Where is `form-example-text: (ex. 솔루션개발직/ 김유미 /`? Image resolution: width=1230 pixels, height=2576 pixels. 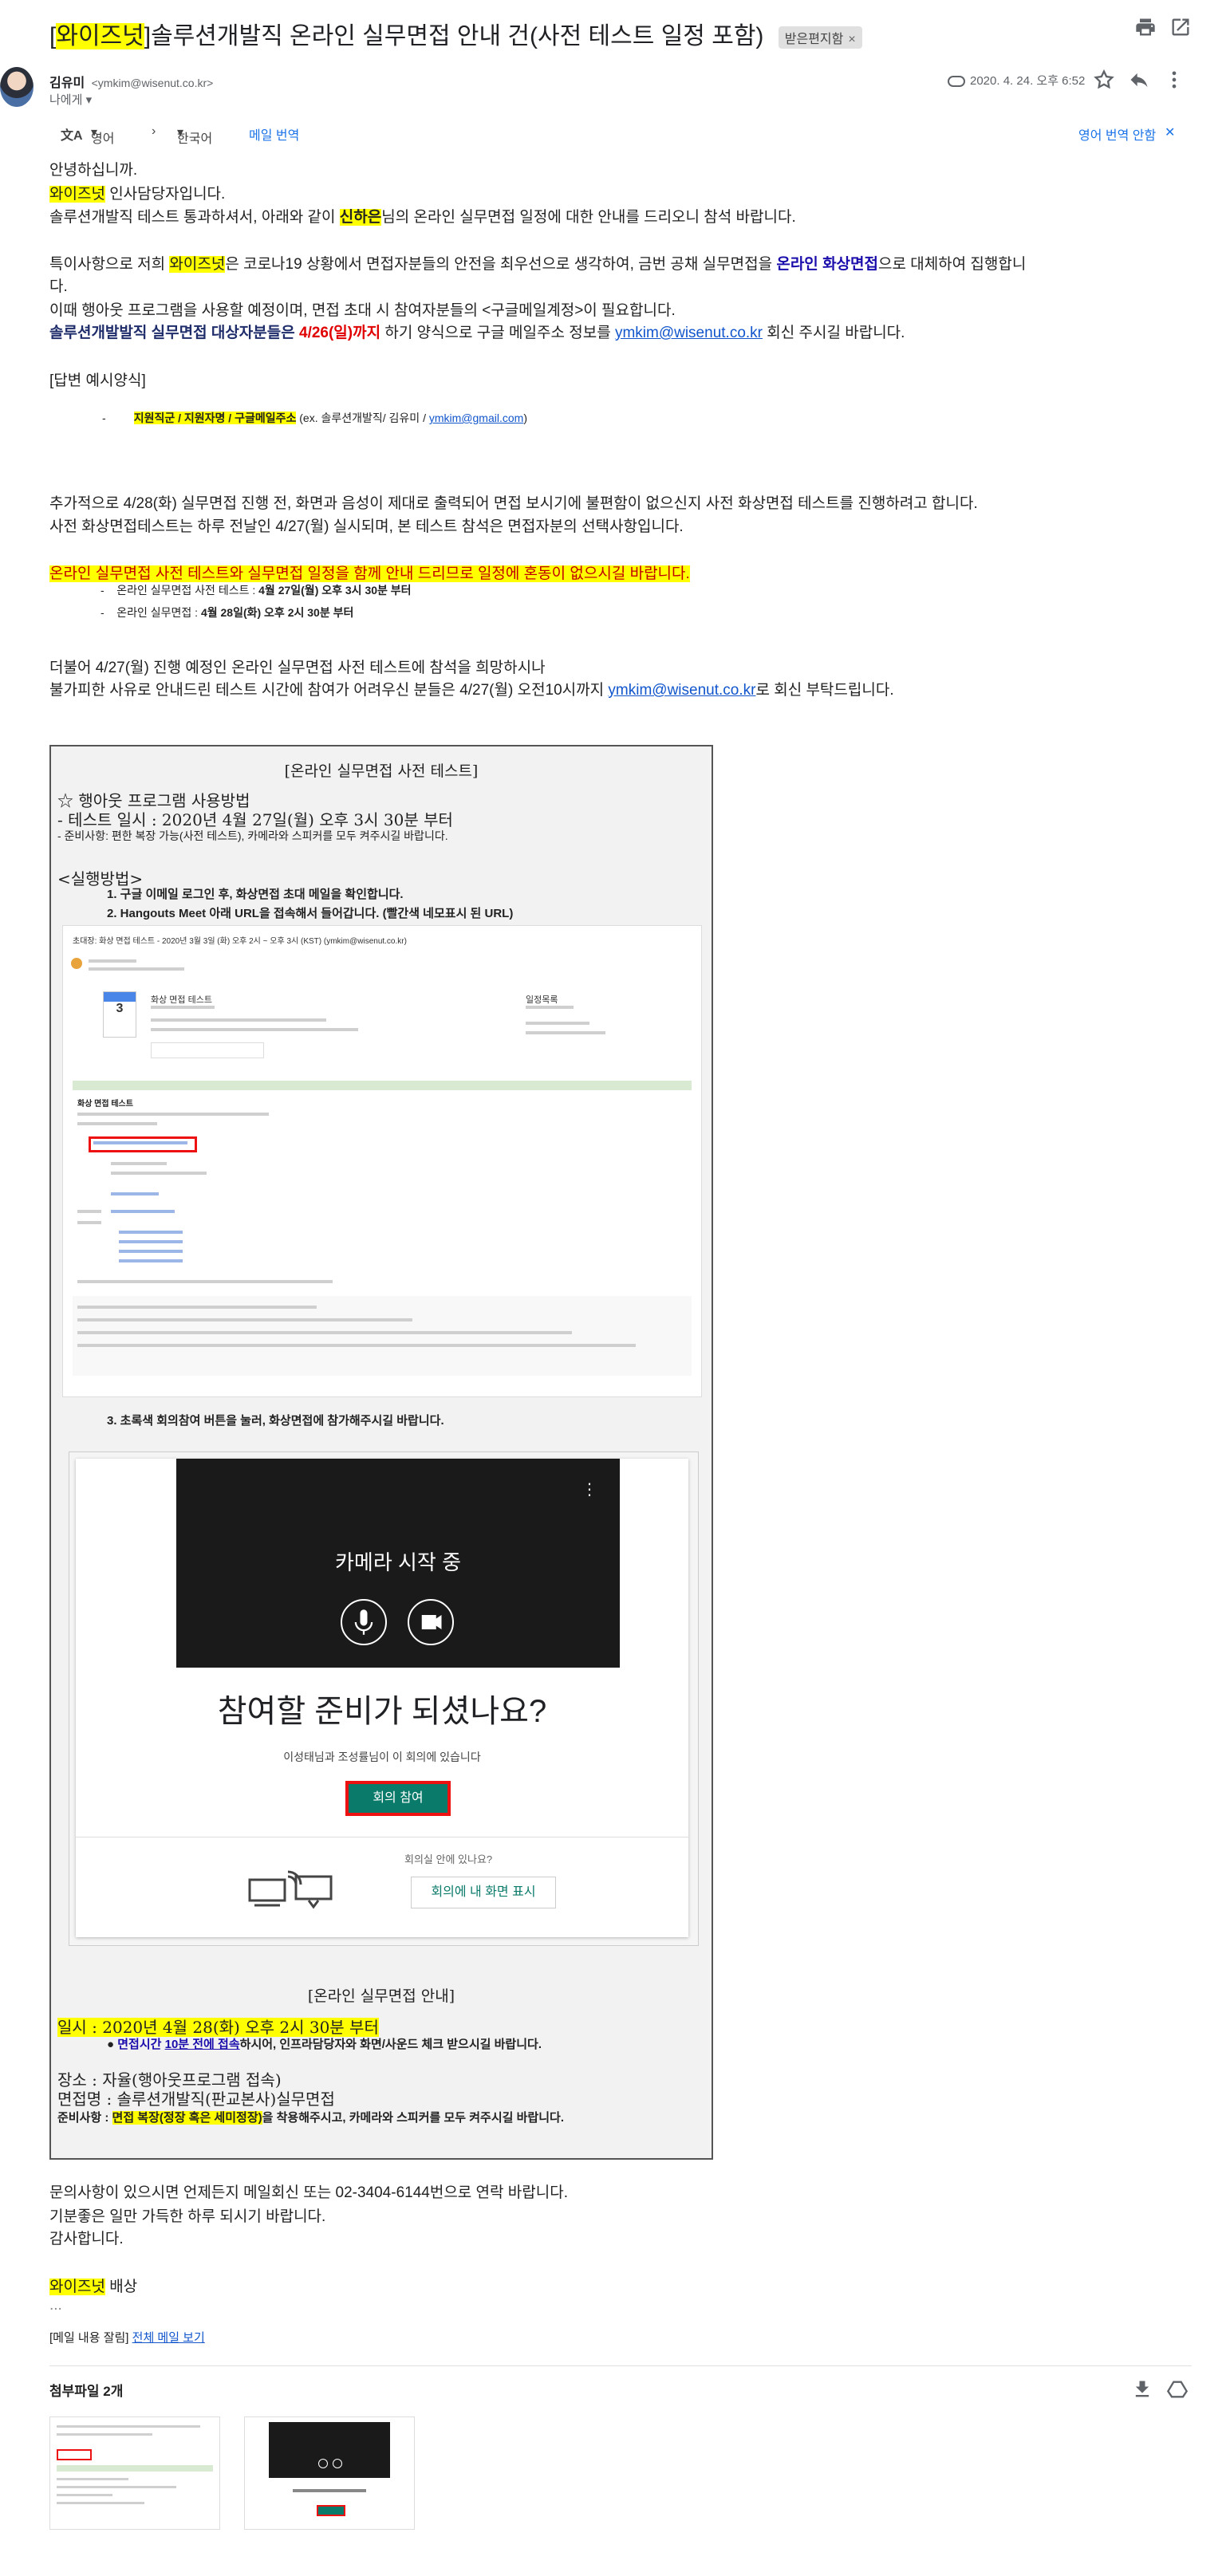
form-example-text: (ex. 솔루션개발직/ 김유미 / is located at coordinates (362, 418).